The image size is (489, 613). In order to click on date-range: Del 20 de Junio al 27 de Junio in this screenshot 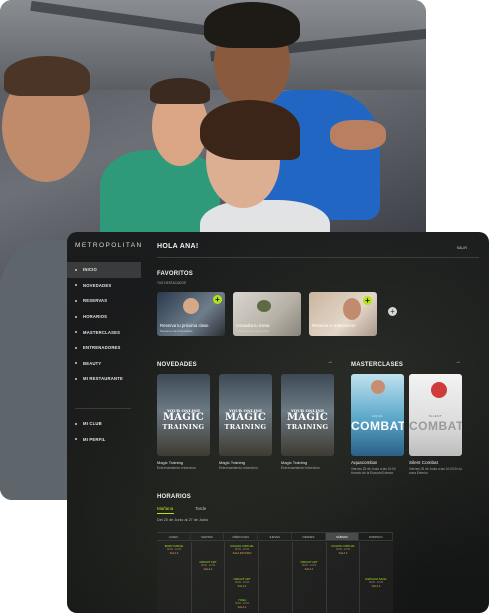, I will do `click(183, 520)`.